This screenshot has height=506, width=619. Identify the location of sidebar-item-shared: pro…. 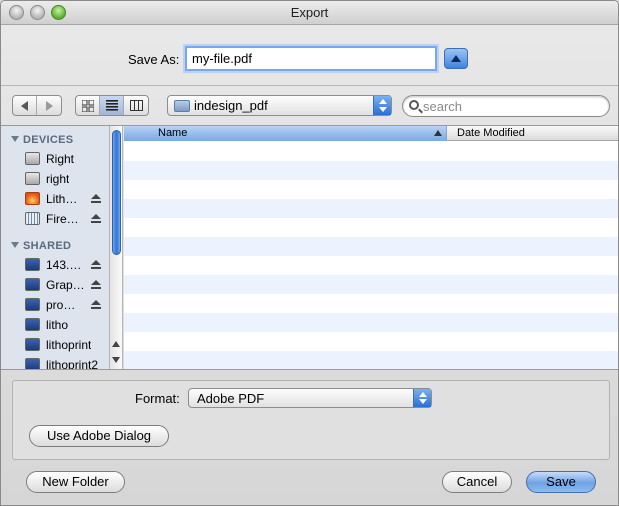
(66, 306).